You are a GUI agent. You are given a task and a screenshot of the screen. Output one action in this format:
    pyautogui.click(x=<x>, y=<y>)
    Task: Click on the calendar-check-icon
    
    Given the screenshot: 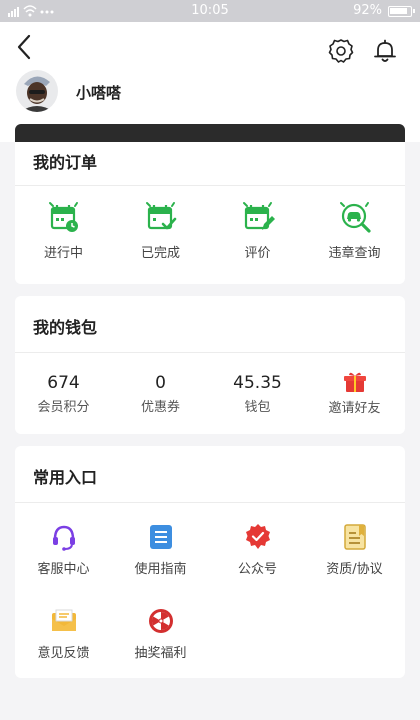 What is the action you would take?
    pyautogui.click(x=160, y=218)
    